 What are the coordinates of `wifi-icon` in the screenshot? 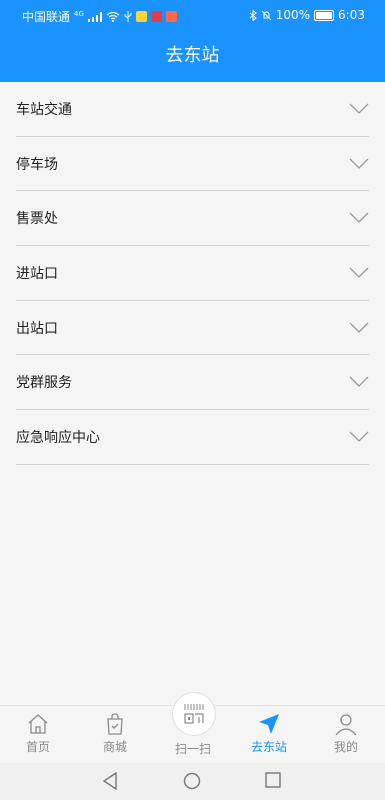 It's located at (113, 16).